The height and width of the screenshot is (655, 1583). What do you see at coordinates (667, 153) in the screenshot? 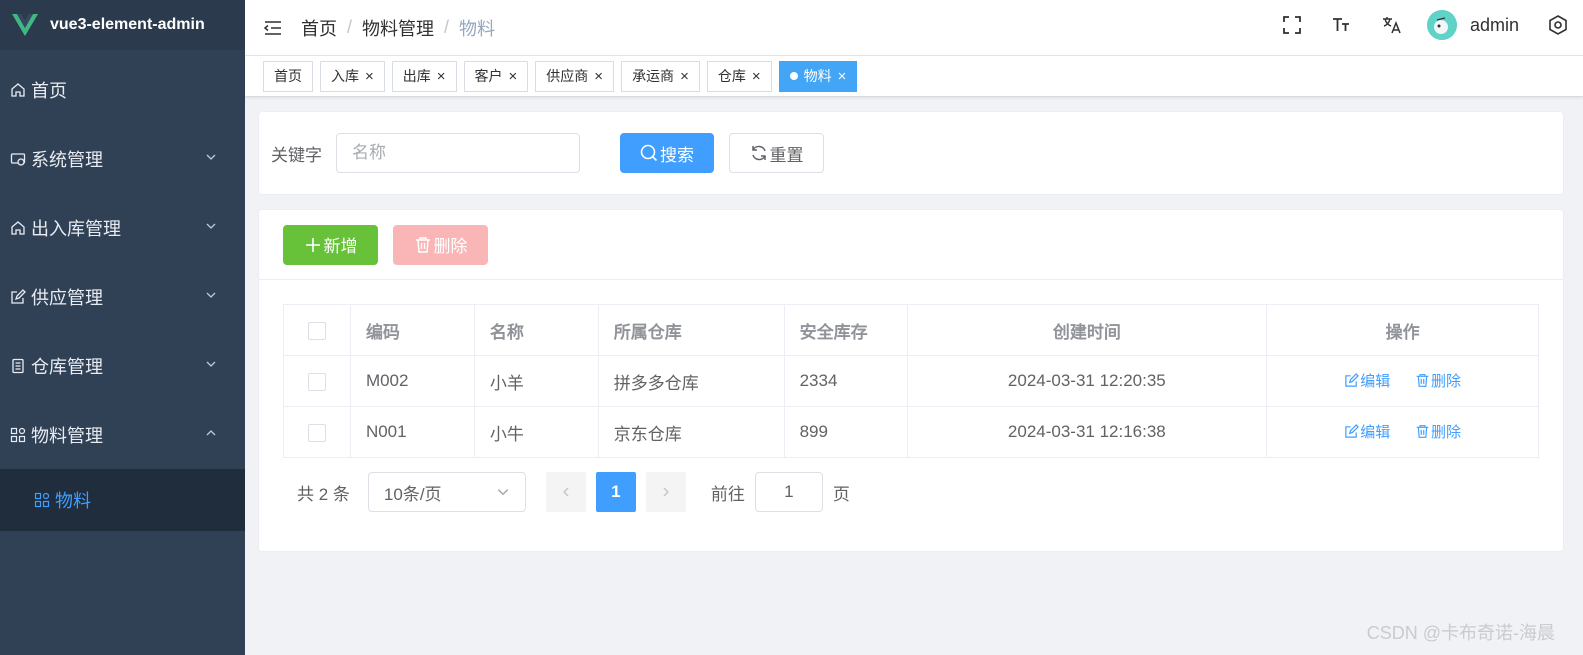
I see `search-button: 搜索` at bounding box center [667, 153].